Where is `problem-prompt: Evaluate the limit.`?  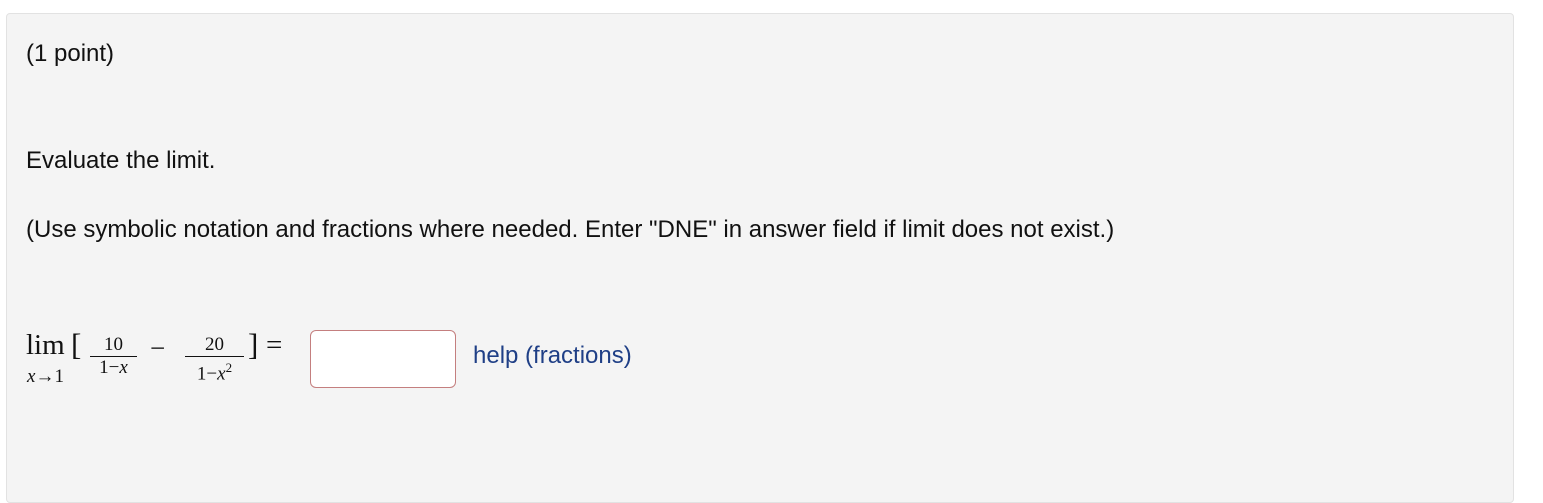
problem-prompt: Evaluate the limit. is located at coordinates (121, 160).